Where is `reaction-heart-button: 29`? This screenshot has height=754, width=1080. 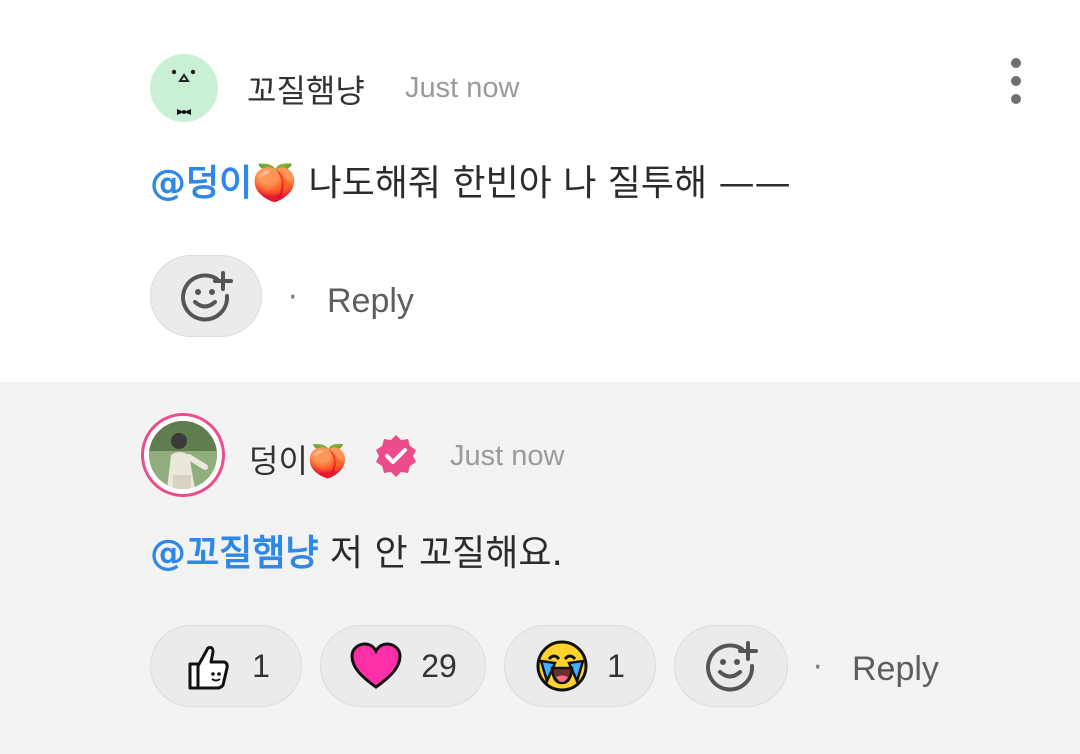 reaction-heart-button: 29 is located at coordinates (403, 666).